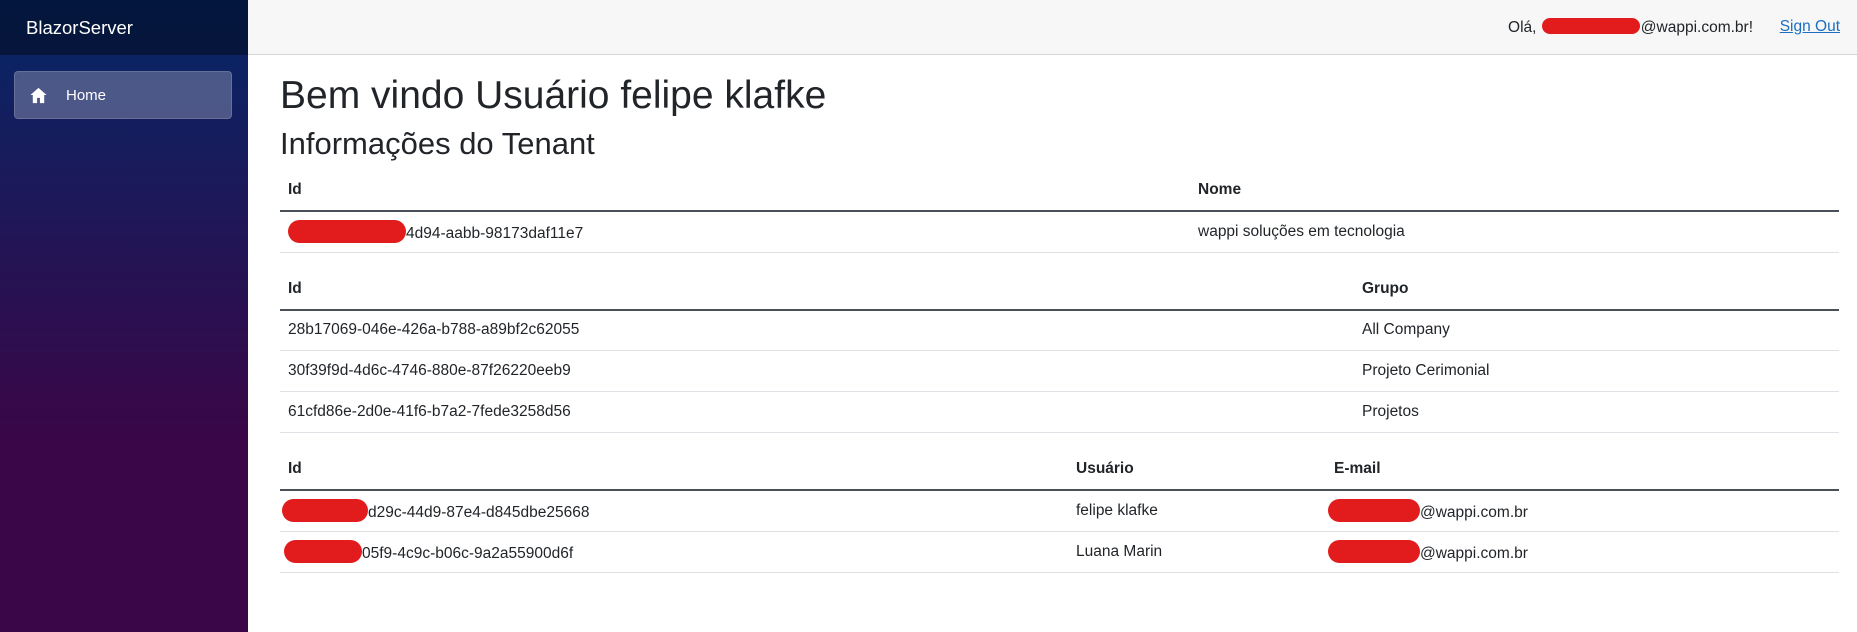 The width and height of the screenshot is (1857, 632). Describe the element at coordinates (79, 28) in the screenshot. I see `brand-link: BlazorServer` at that location.